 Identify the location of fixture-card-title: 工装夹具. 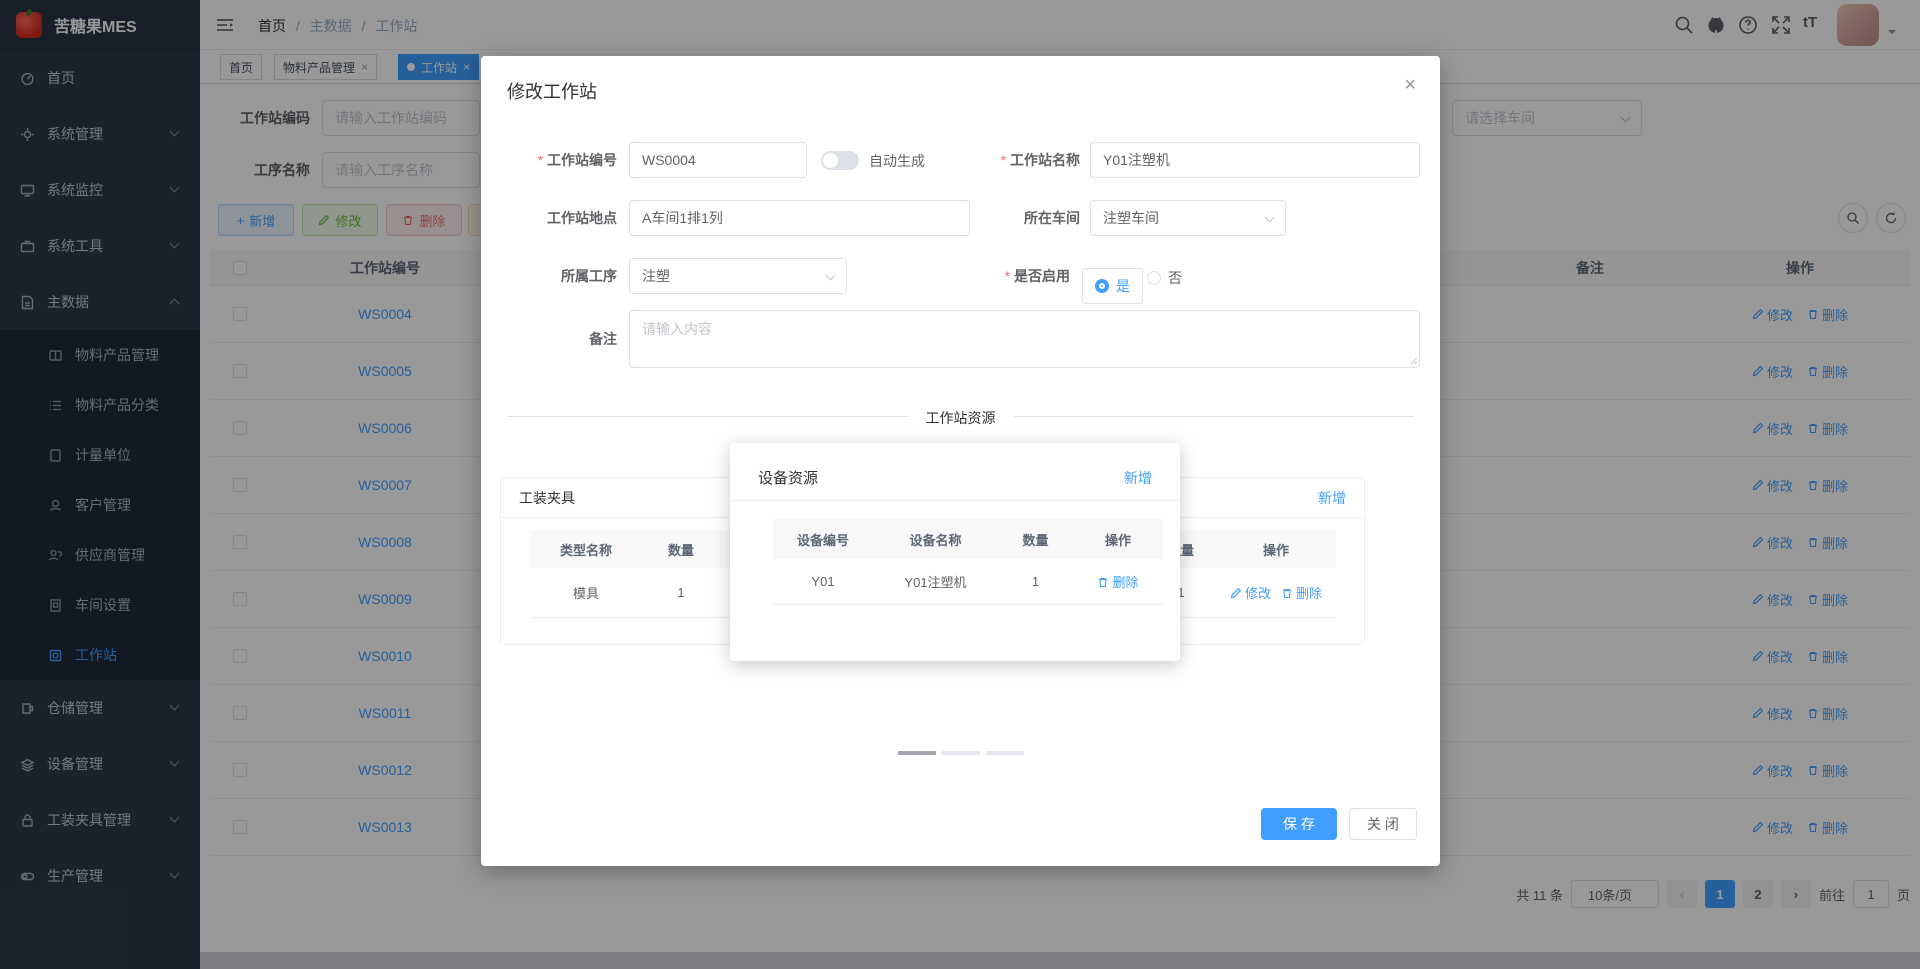
(547, 497).